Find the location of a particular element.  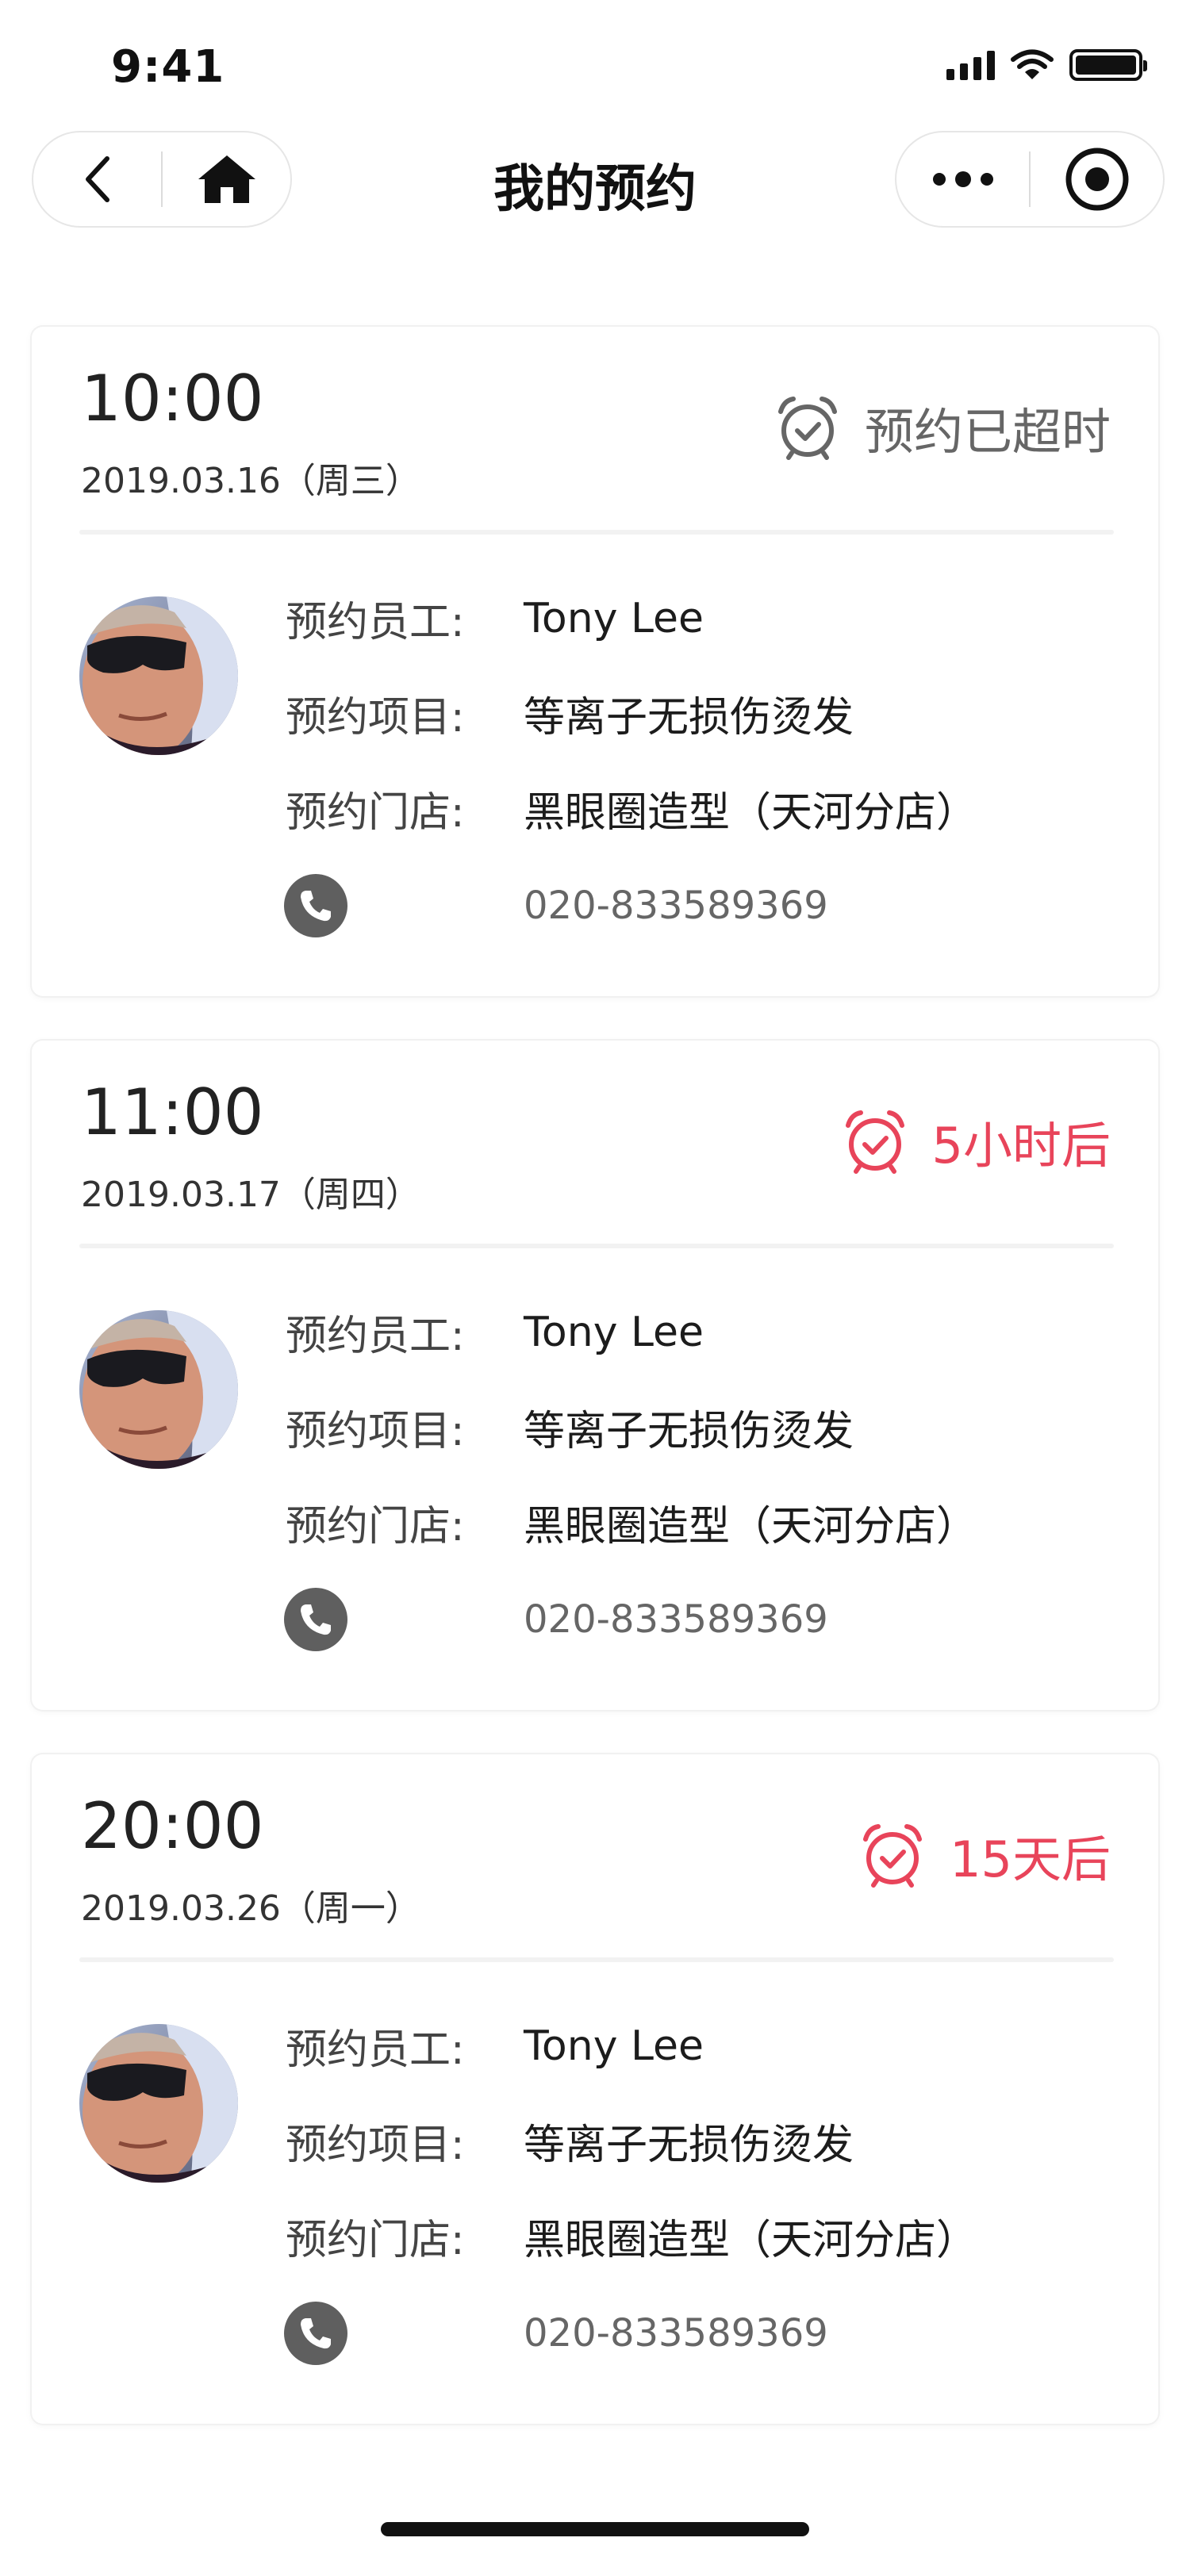

more-button is located at coordinates (962, 179).